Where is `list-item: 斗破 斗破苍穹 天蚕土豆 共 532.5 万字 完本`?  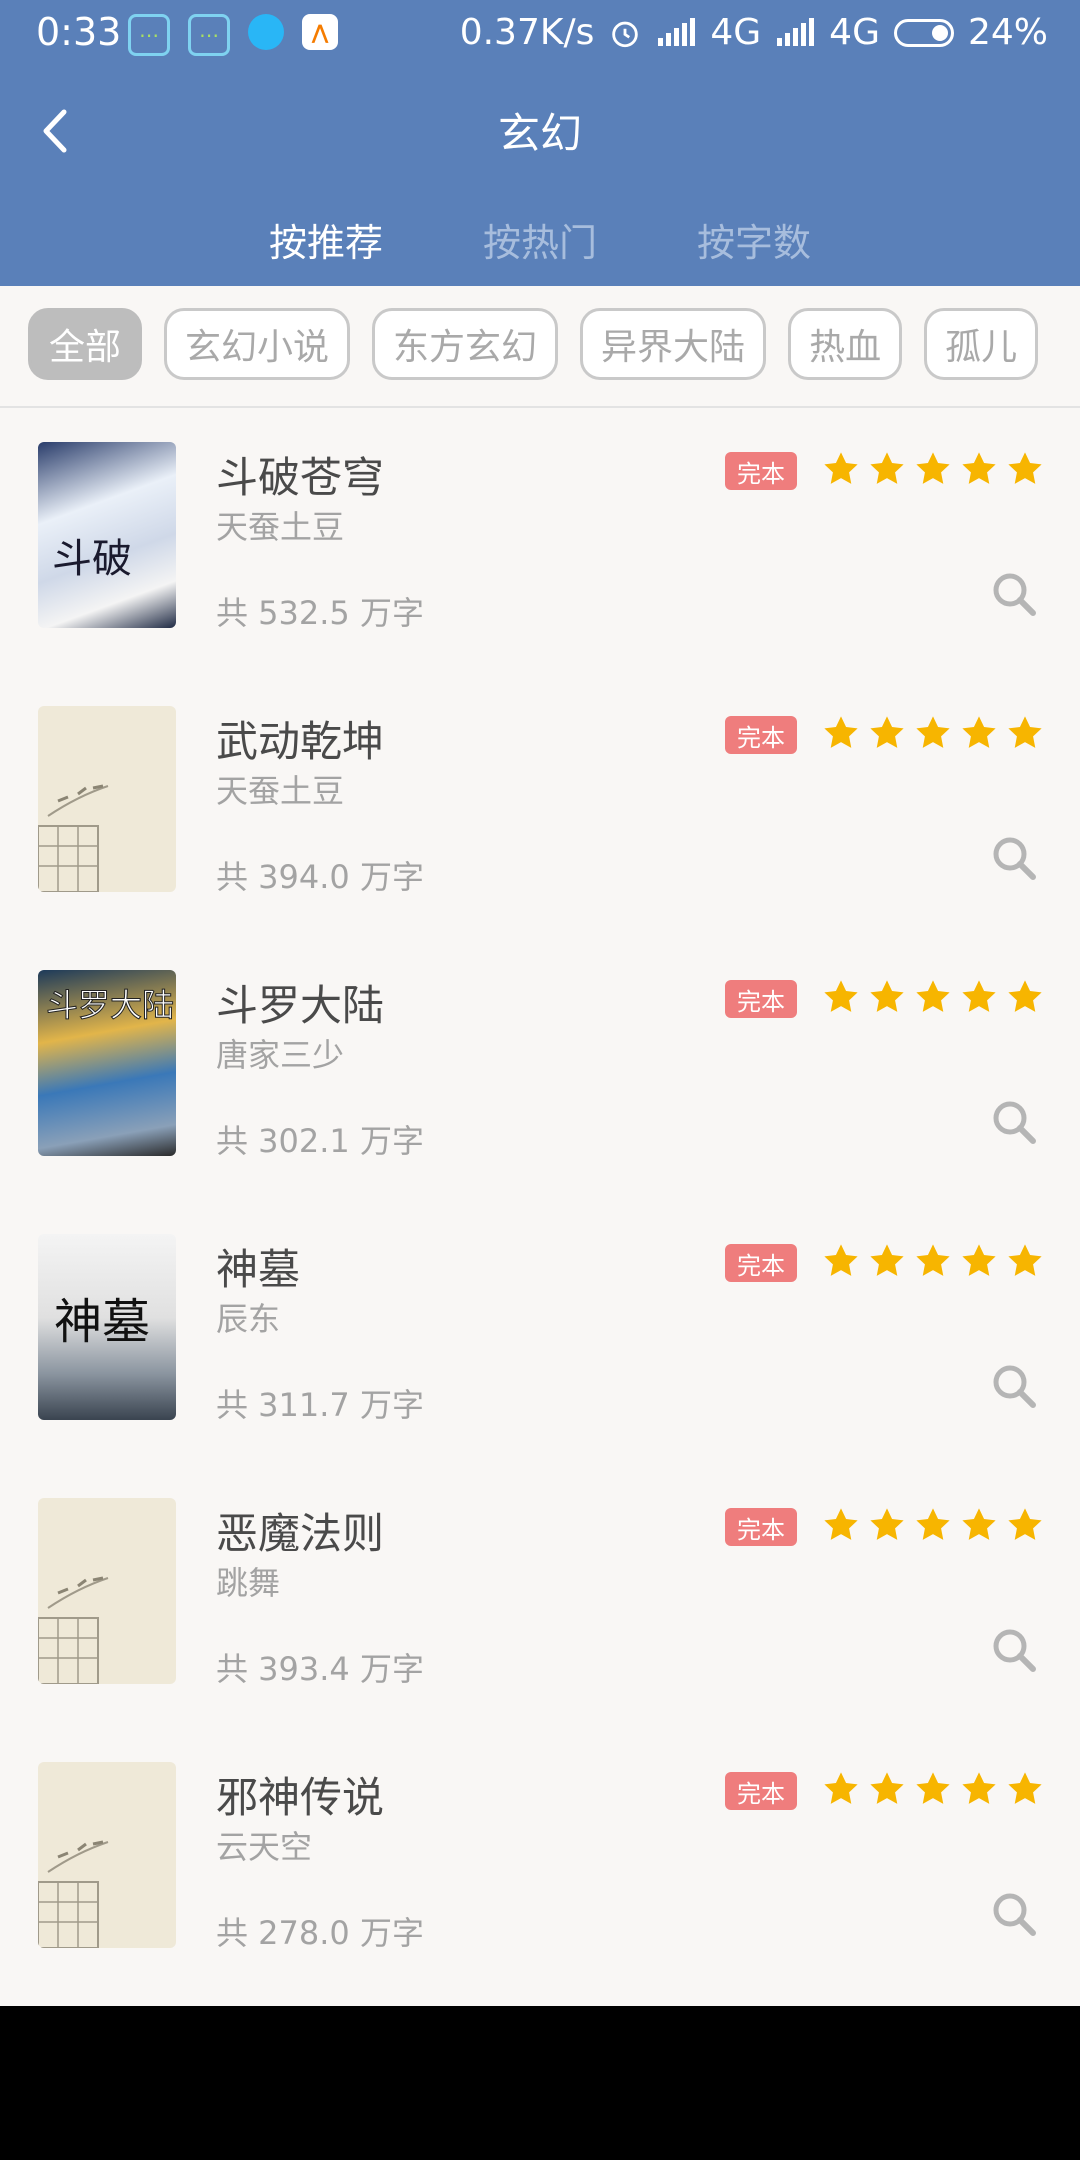
list-item: 斗破 斗破苍穹 天蚕土豆 共 532.5 万字 完本 is located at coordinates (540, 552).